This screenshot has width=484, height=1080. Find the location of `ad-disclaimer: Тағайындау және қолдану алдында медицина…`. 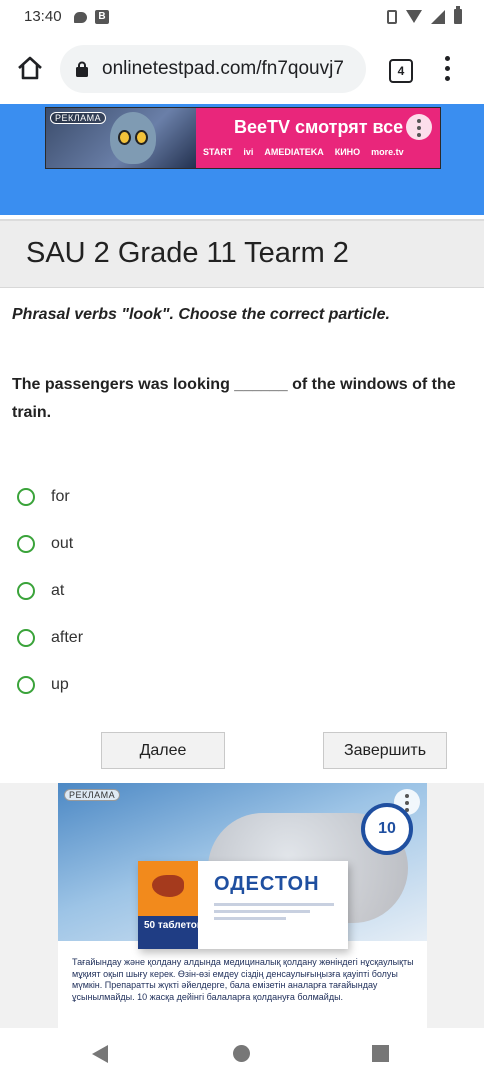

ad-disclaimer: Тағайындау және қолдану алдында медицина… is located at coordinates (243, 979).